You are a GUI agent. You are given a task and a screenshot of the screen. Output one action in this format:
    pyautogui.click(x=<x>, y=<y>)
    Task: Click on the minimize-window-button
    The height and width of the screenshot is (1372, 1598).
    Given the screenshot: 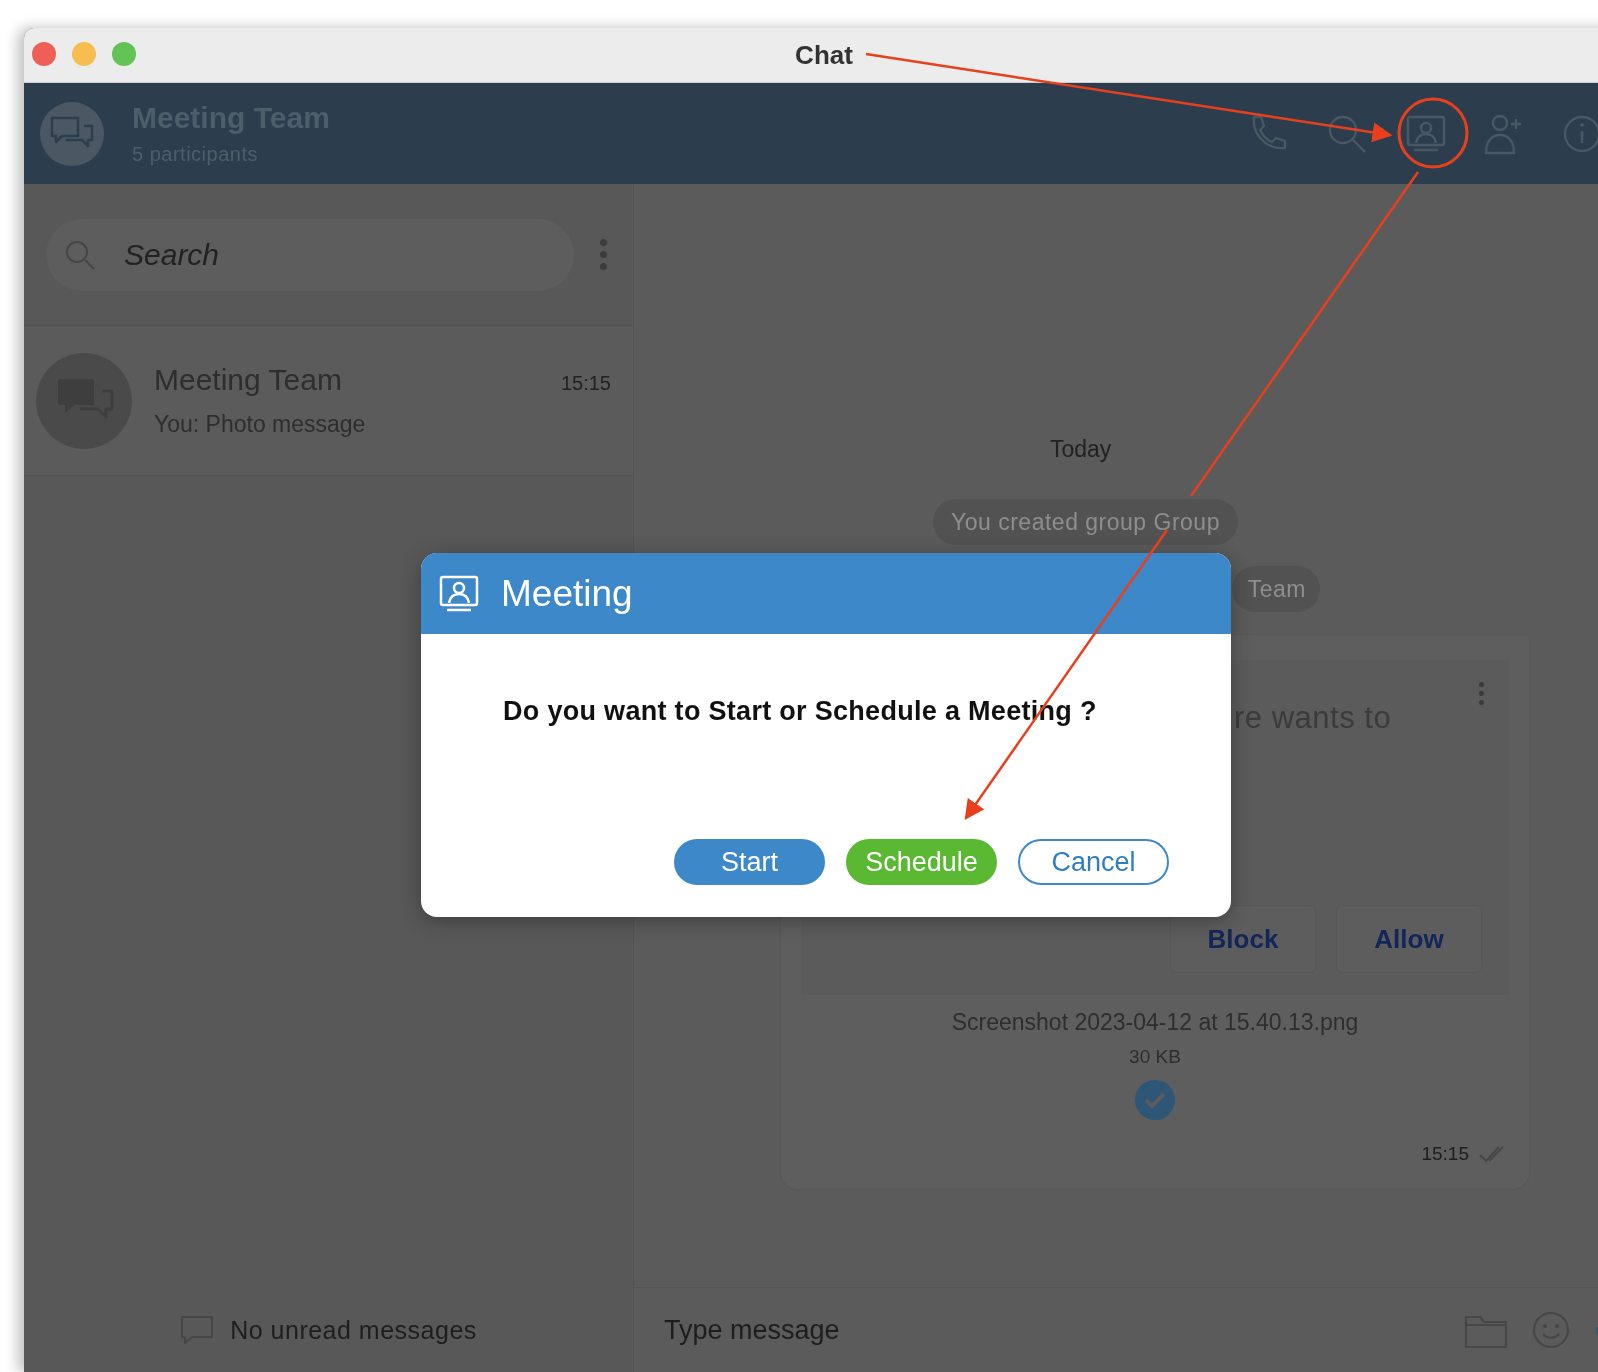 What is the action you would take?
    pyautogui.click(x=84, y=54)
    